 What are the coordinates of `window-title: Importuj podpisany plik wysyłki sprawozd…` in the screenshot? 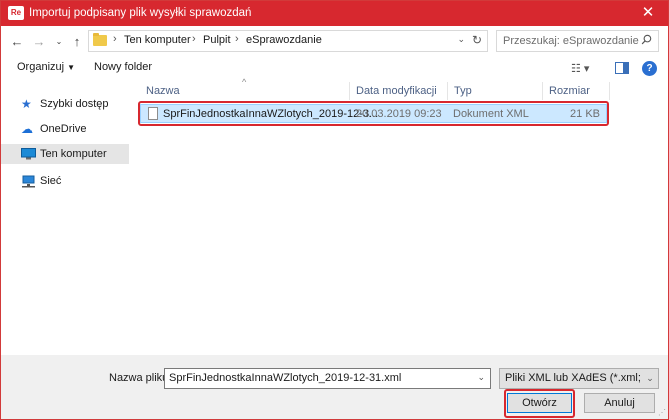 It's located at (140, 13).